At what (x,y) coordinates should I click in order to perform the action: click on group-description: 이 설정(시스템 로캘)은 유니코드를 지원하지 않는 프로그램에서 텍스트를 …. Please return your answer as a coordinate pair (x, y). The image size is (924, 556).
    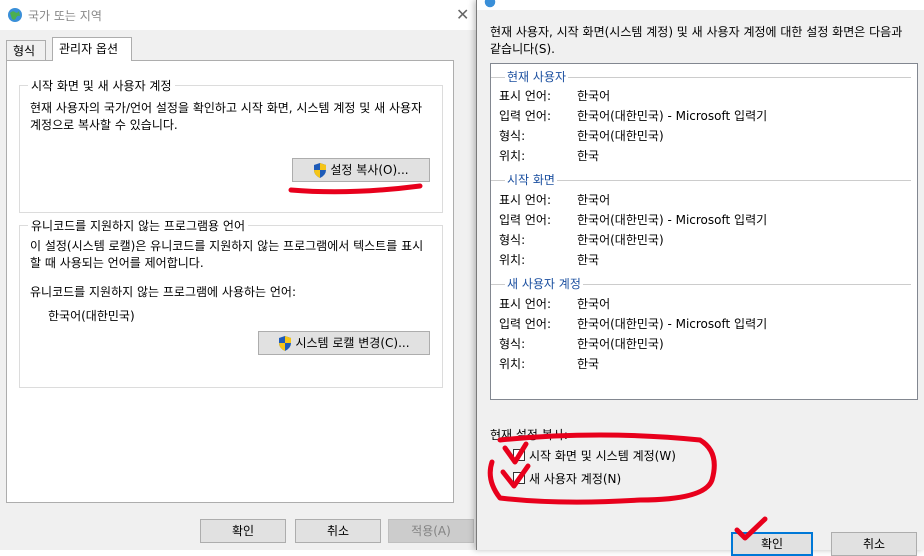
    Looking at the image, I should click on (227, 254).